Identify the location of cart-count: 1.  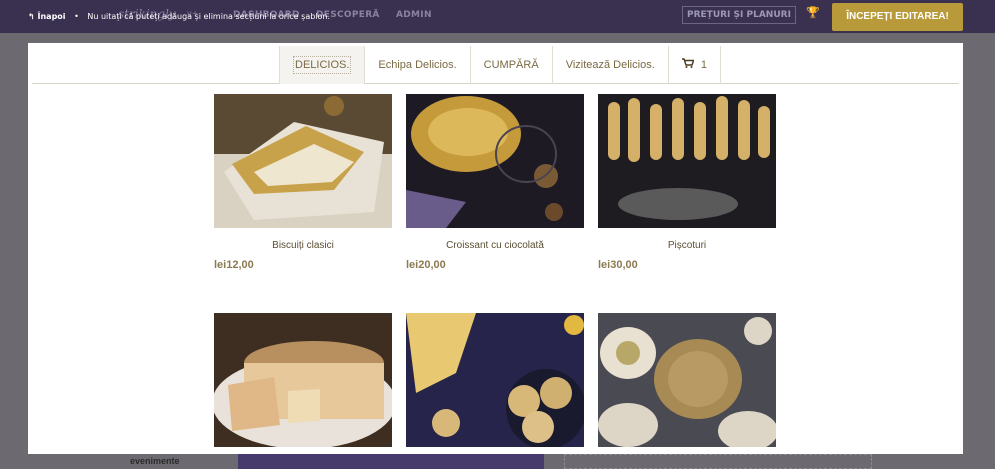
(703, 65).